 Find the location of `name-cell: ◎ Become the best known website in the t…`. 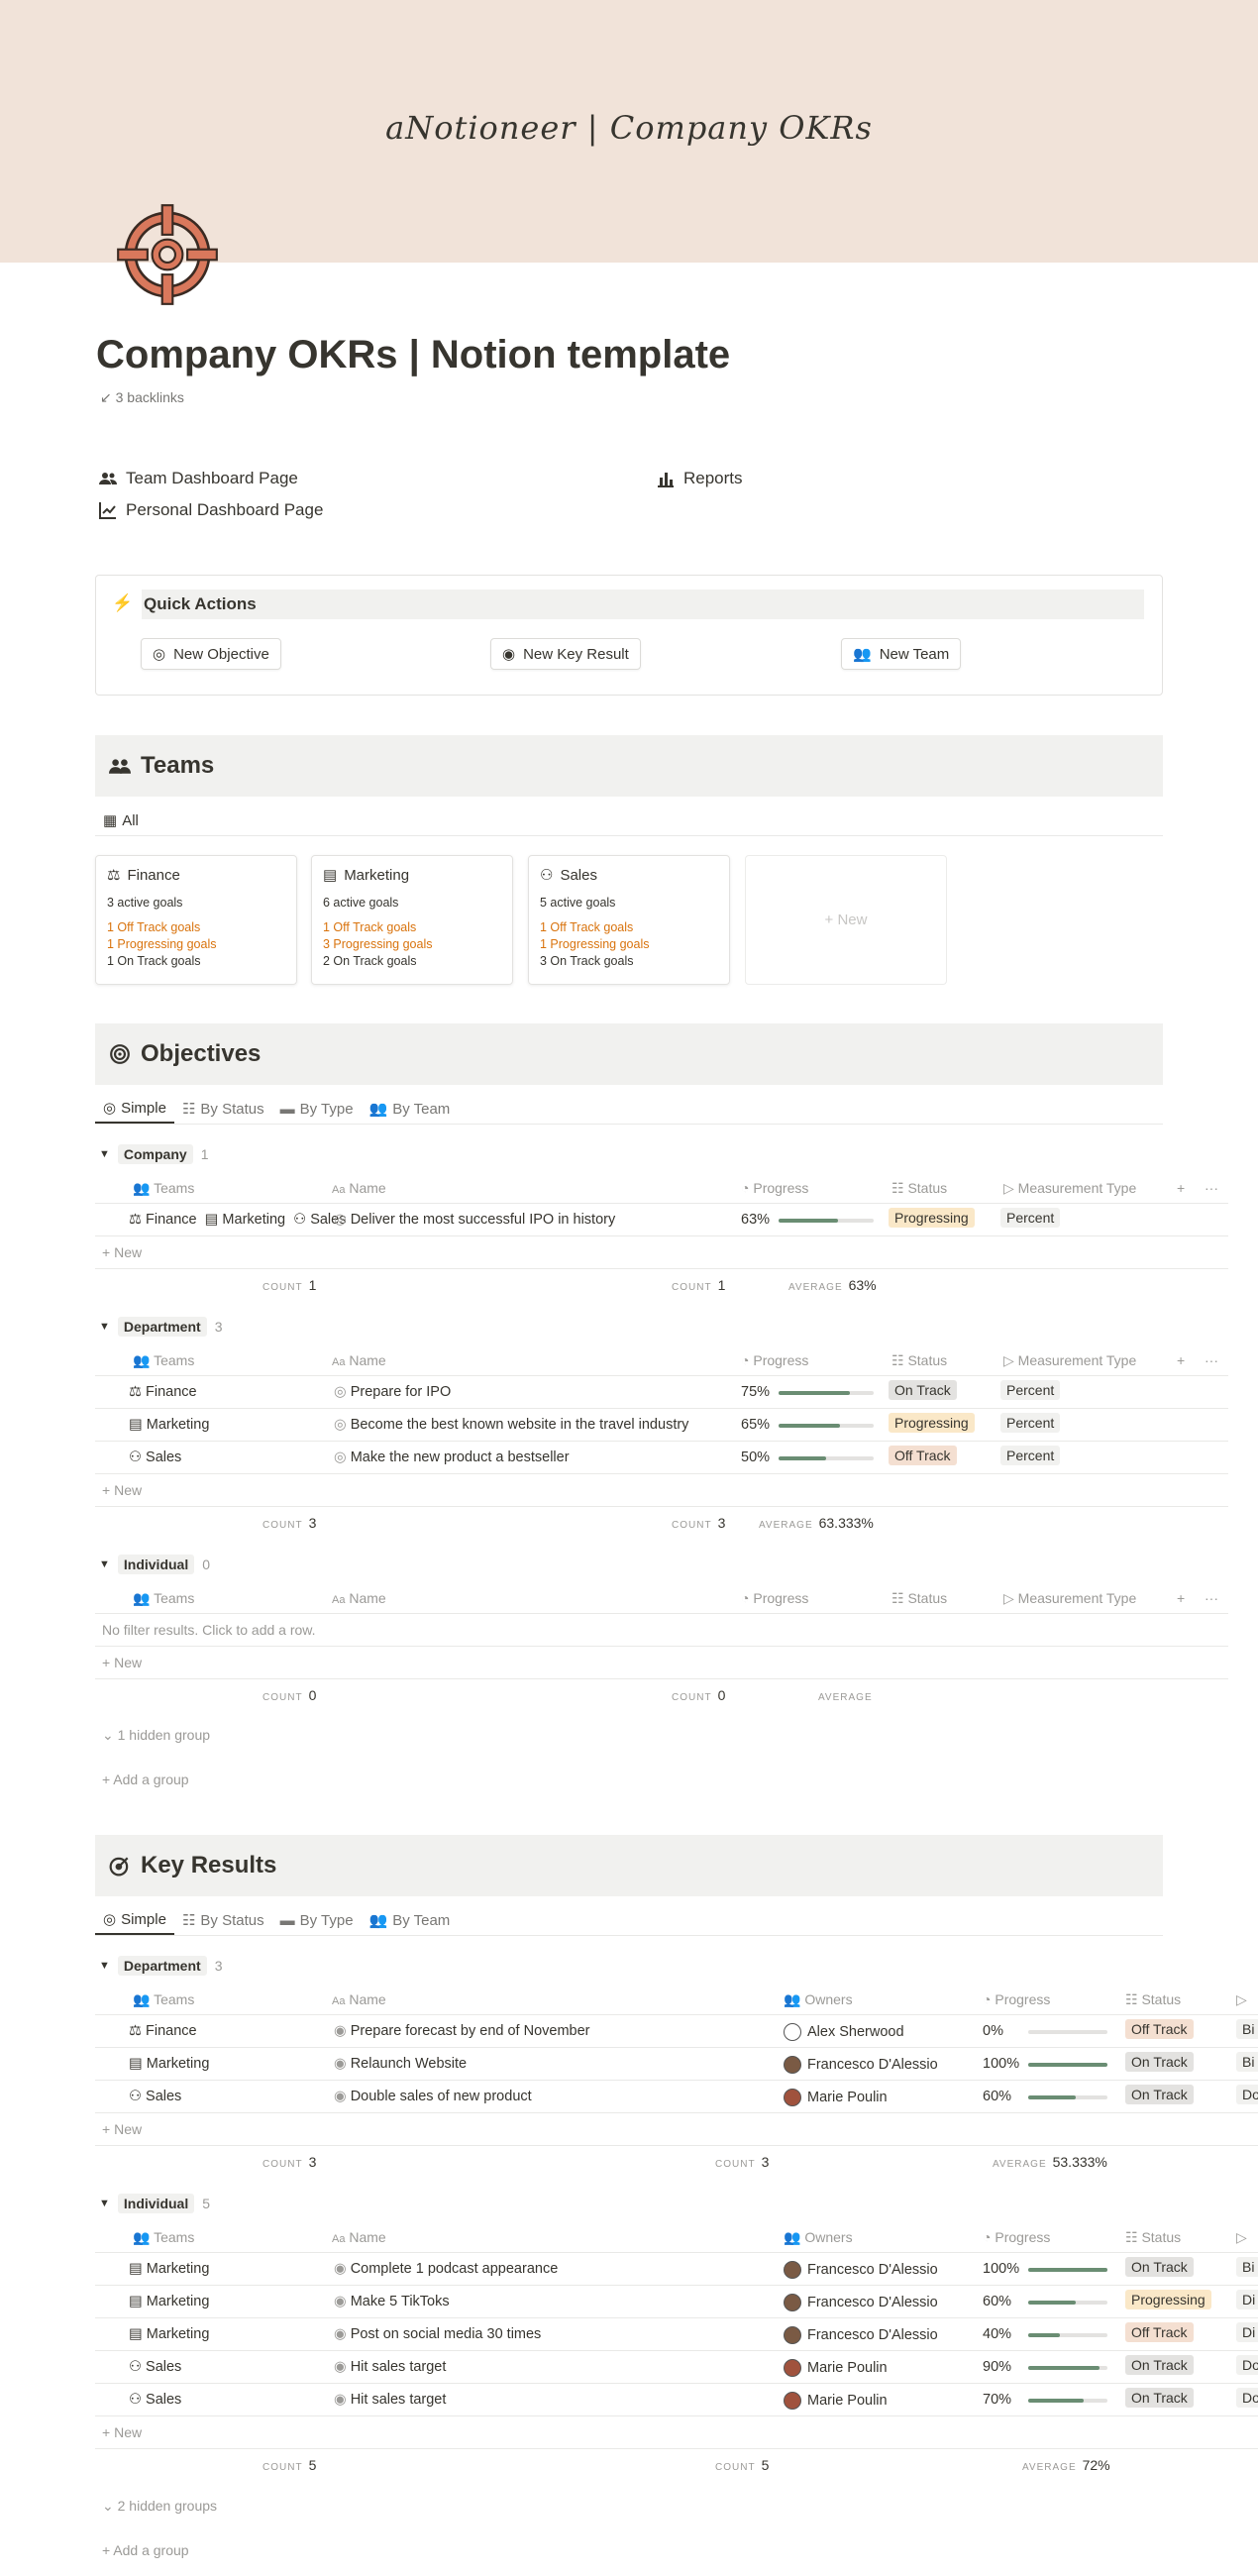

name-cell: ◎ Become the best known website in the t… is located at coordinates (511, 1425).